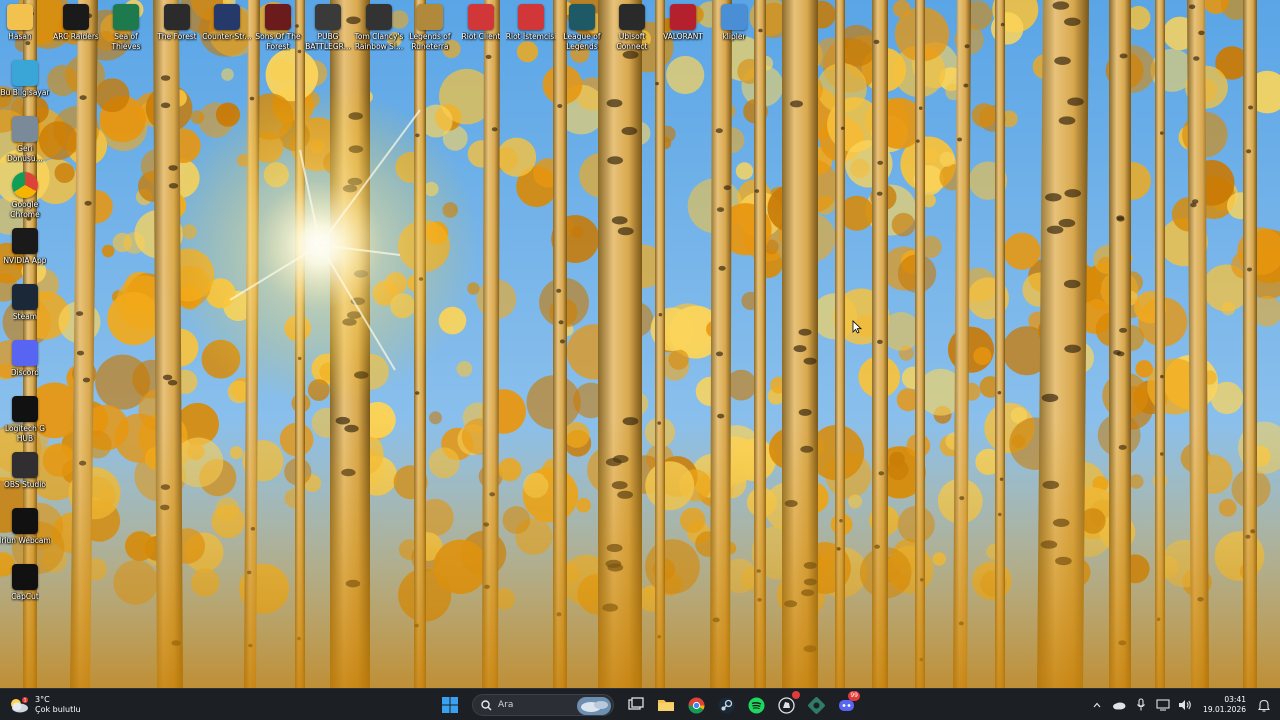  Describe the element at coordinates (25, 129) in the screenshot. I see `recycle-bin-icon` at that location.